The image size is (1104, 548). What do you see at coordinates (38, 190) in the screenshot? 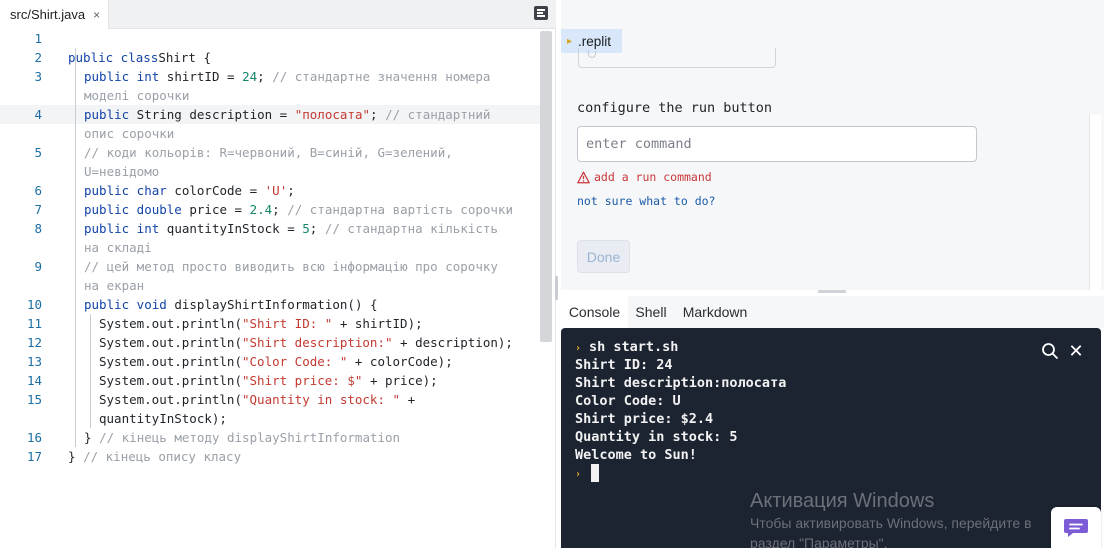
I see `line-number: 6` at bounding box center [38, 190].